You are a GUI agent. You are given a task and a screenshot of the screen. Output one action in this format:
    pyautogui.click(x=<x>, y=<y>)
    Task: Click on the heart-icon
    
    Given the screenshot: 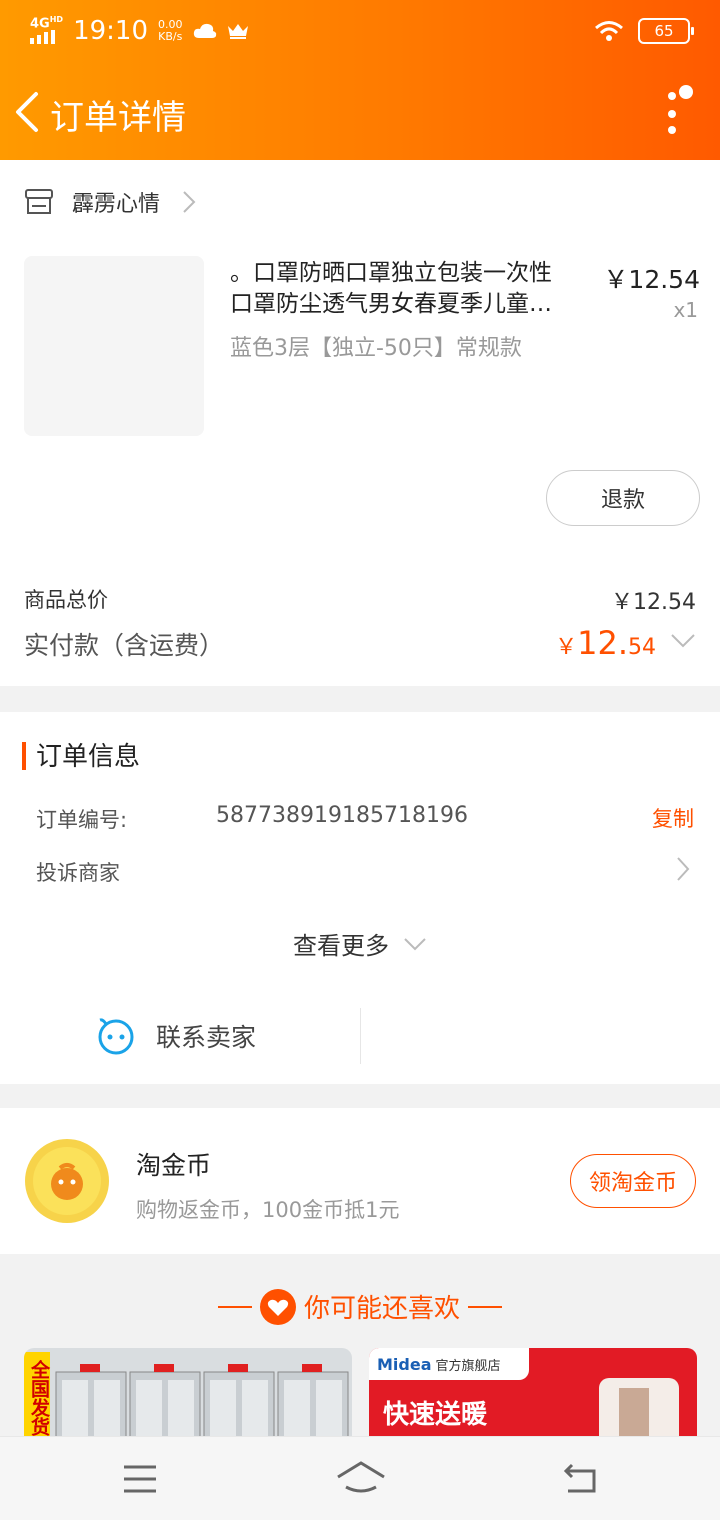 What is the action you would take?
    pyautogui.click(x=277, y=1306)
    